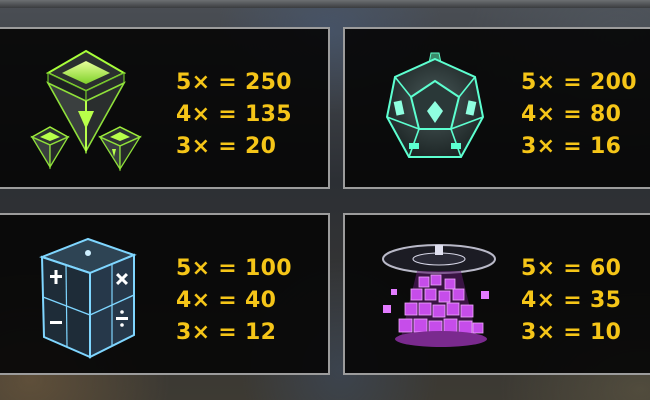 Image resolution: width=650 pixels, height=400 pixels. Describe the element at coordinates (234, 82) in the screenshot. I see `payout-5x: 5× = 250` at that location.